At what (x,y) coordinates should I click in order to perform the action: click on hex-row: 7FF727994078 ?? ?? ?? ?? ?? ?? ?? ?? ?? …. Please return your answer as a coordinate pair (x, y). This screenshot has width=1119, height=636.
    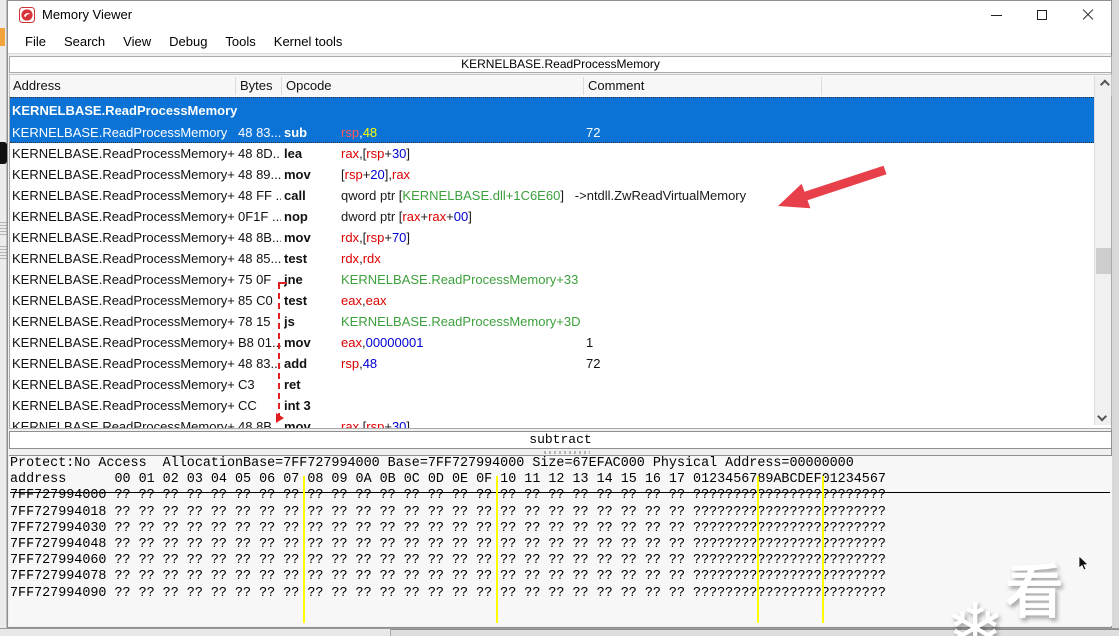
    Looking at the image, I should click on (560, 577).